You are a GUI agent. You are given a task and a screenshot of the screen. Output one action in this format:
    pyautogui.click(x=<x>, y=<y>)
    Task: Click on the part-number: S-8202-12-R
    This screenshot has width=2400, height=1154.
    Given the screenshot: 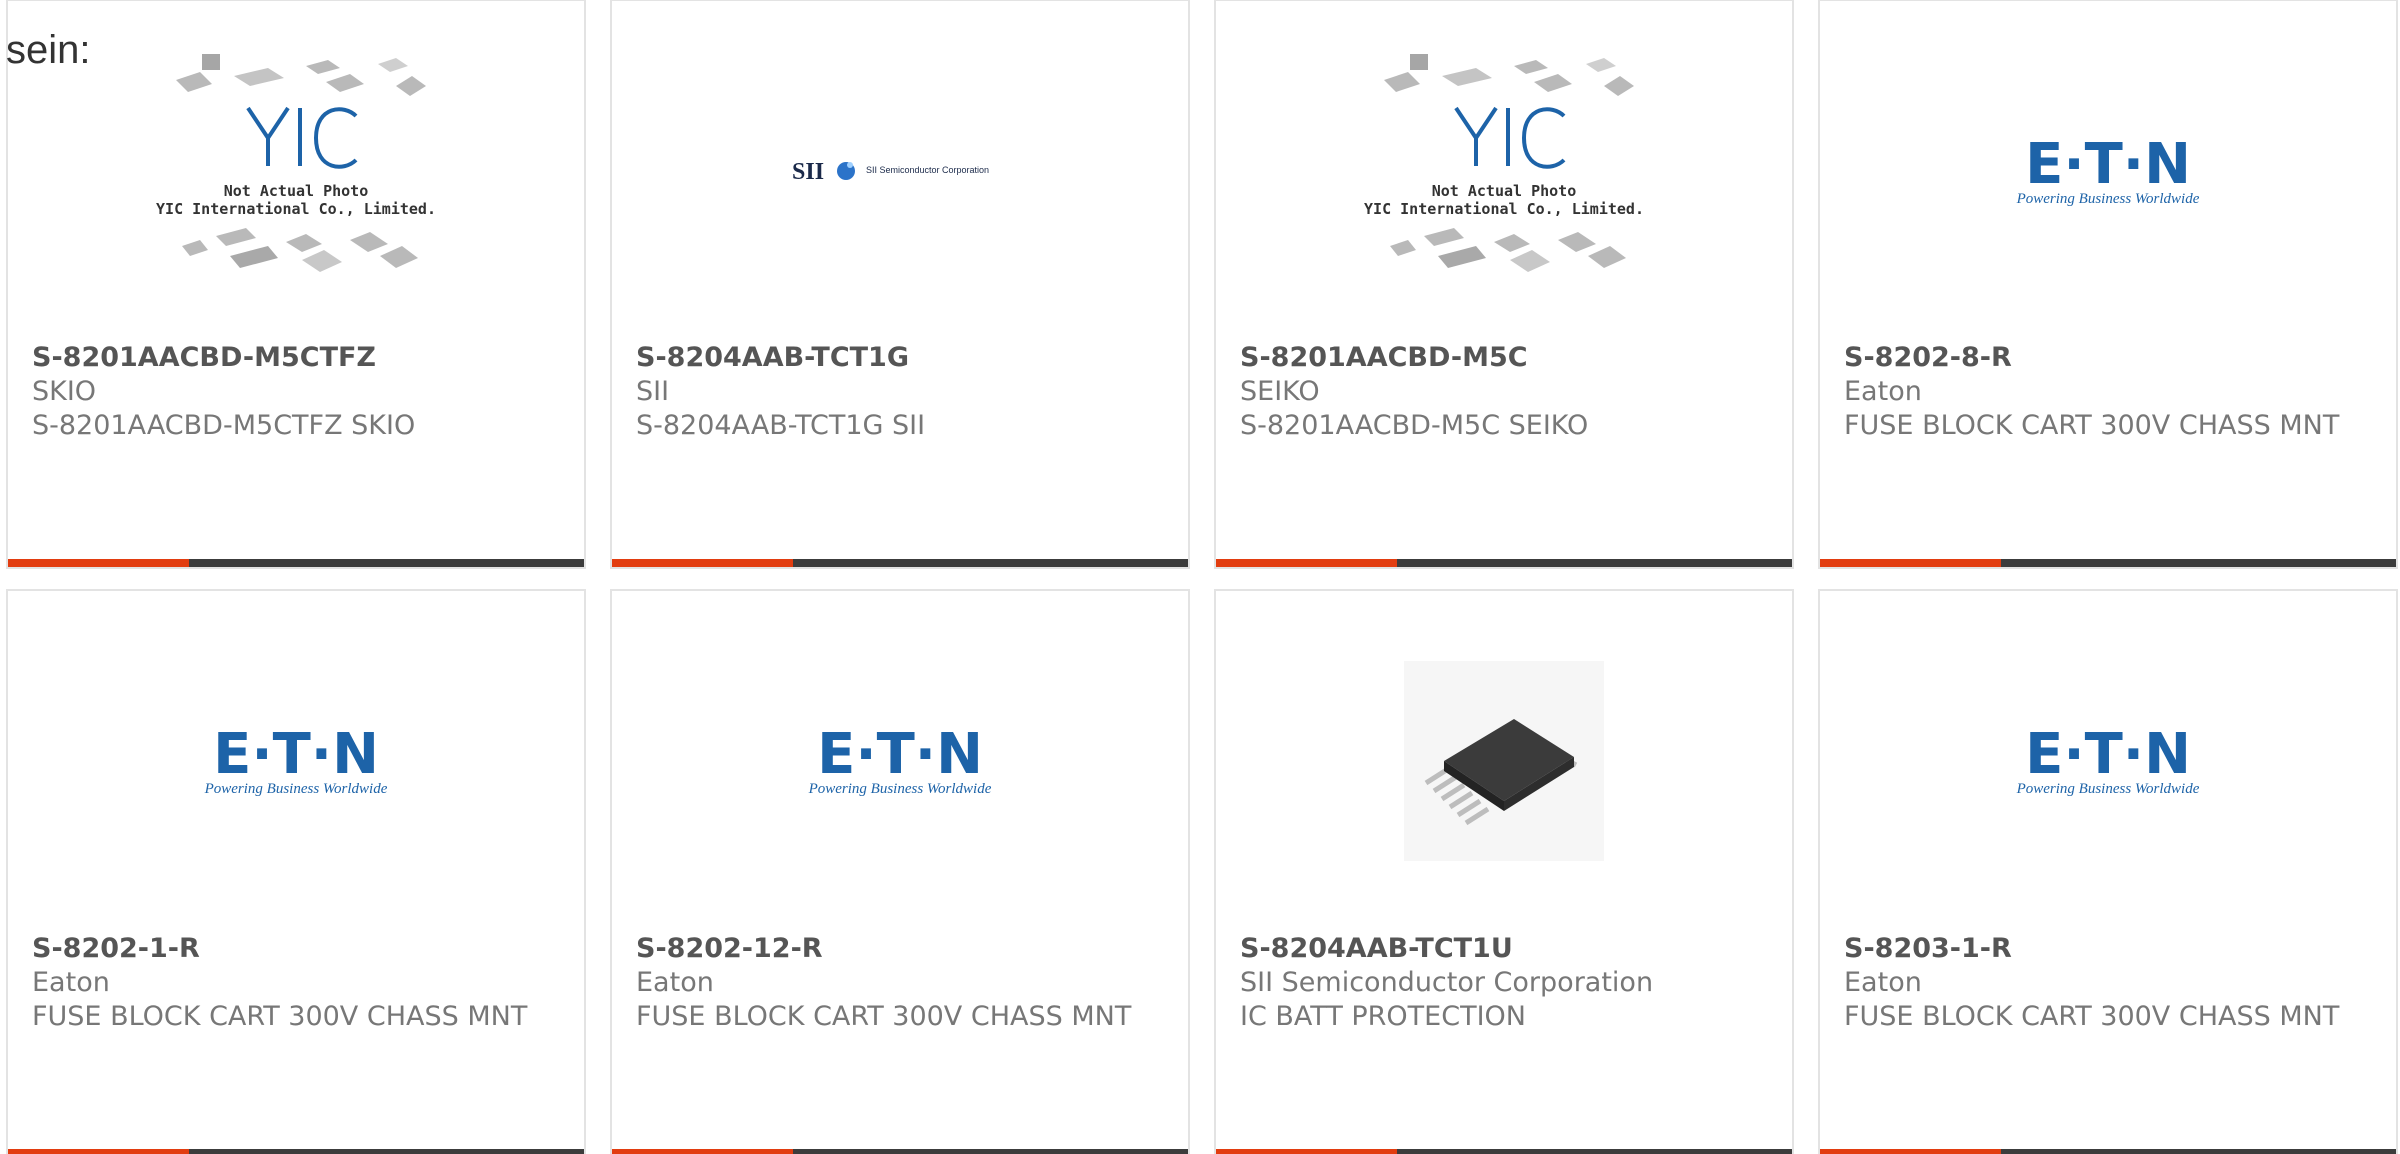 What is the action you would take?
    pyautogui.click(x=900, y=949)
    